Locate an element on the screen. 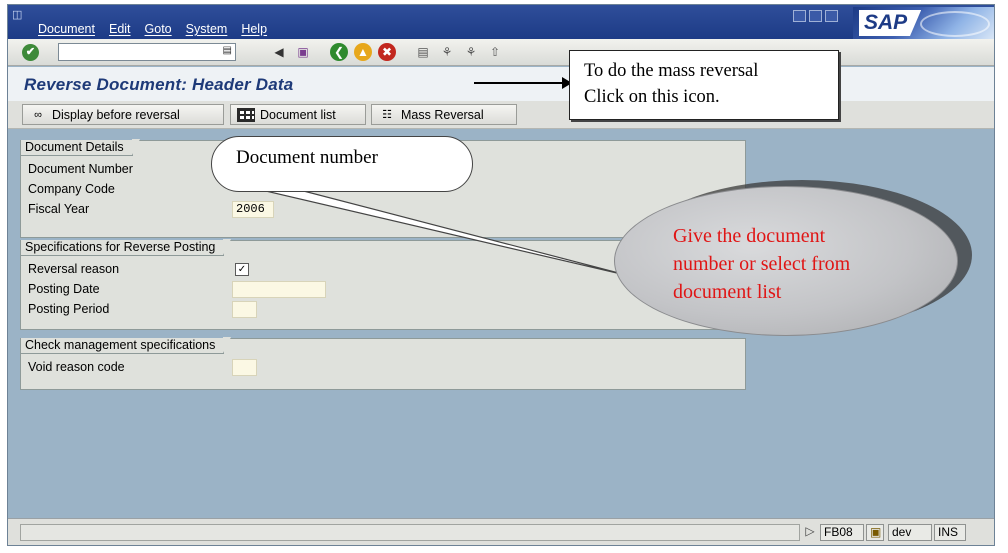 The width and height of the screenshot is (1008, 553). document-number-label: Document Number is located at coordinates (80, 169).